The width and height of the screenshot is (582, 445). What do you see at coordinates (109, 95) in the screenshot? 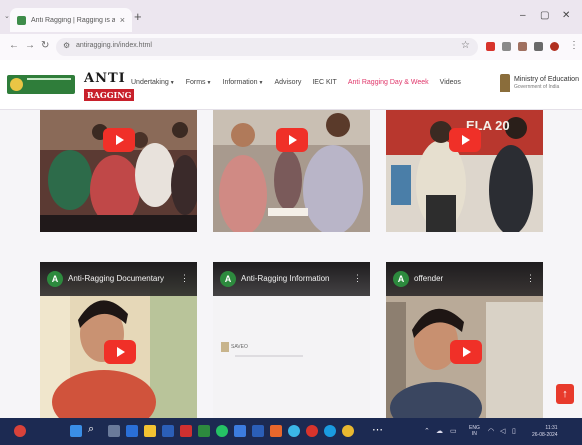
I see `anti-logo-line2: RAGGING` at bounding box center [109, 95].